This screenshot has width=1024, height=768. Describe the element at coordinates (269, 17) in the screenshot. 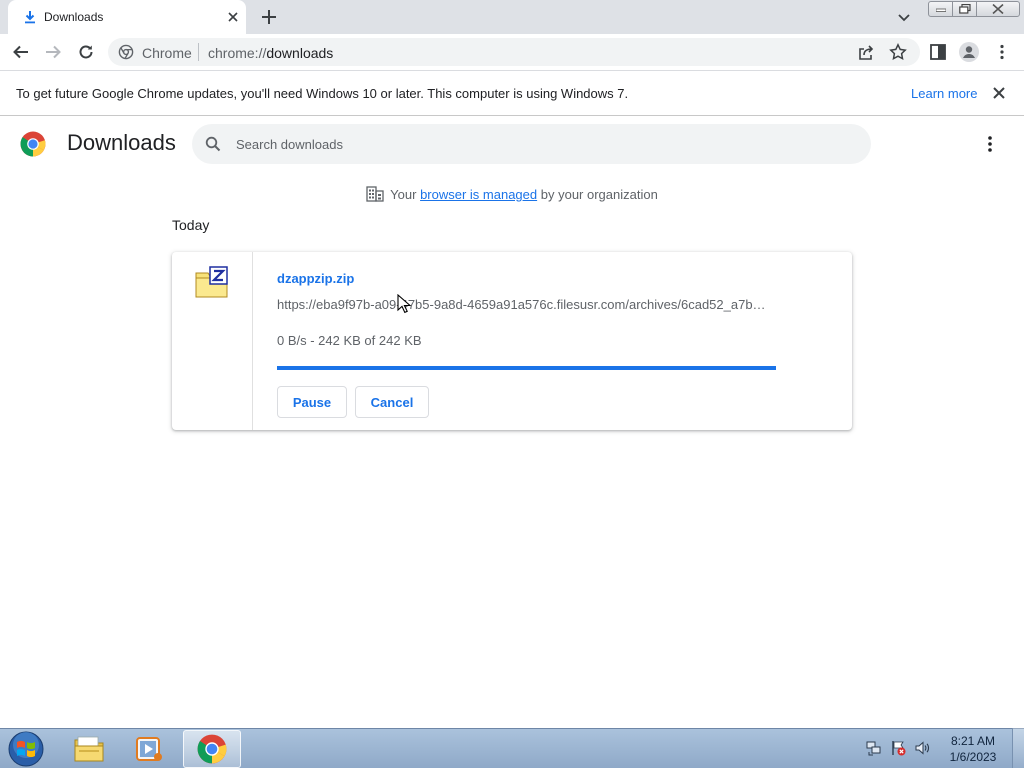

I see `new-tab-icon` at that location.